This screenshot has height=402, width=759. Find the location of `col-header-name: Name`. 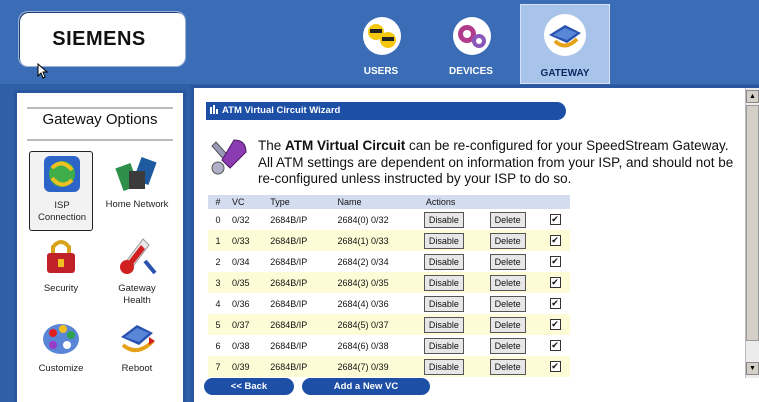

col-header-name: Name is located at coordinates (377, 202).